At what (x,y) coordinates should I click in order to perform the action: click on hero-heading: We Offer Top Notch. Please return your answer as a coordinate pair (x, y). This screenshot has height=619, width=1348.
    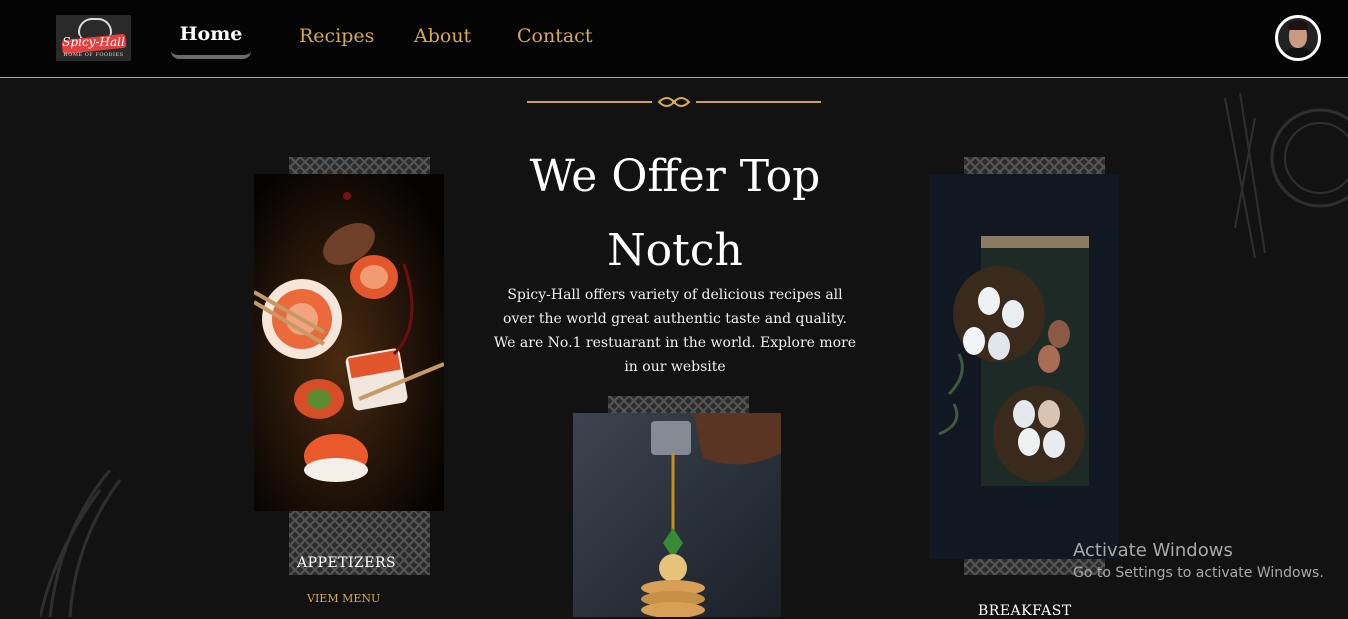
    Looking at the image, I should click on (675, 214).